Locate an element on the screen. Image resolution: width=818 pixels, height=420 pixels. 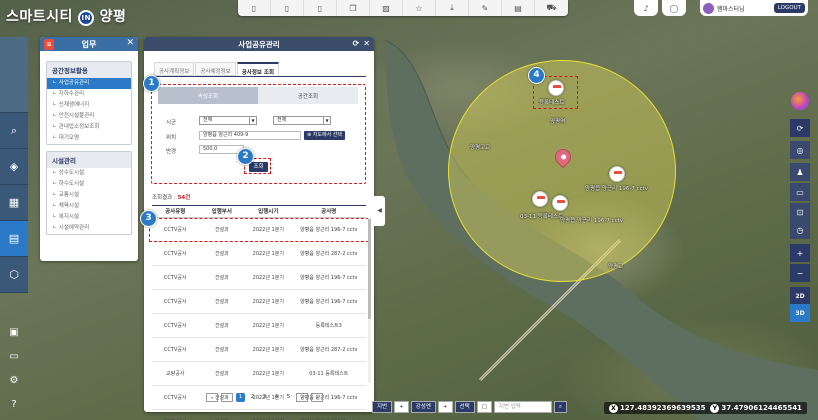
monitor-icon: ▭ is located at coordinates (14, 356).